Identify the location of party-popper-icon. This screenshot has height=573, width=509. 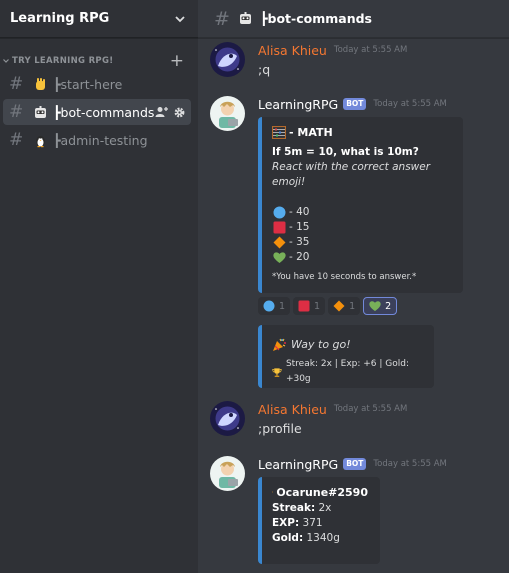
(279, 344).